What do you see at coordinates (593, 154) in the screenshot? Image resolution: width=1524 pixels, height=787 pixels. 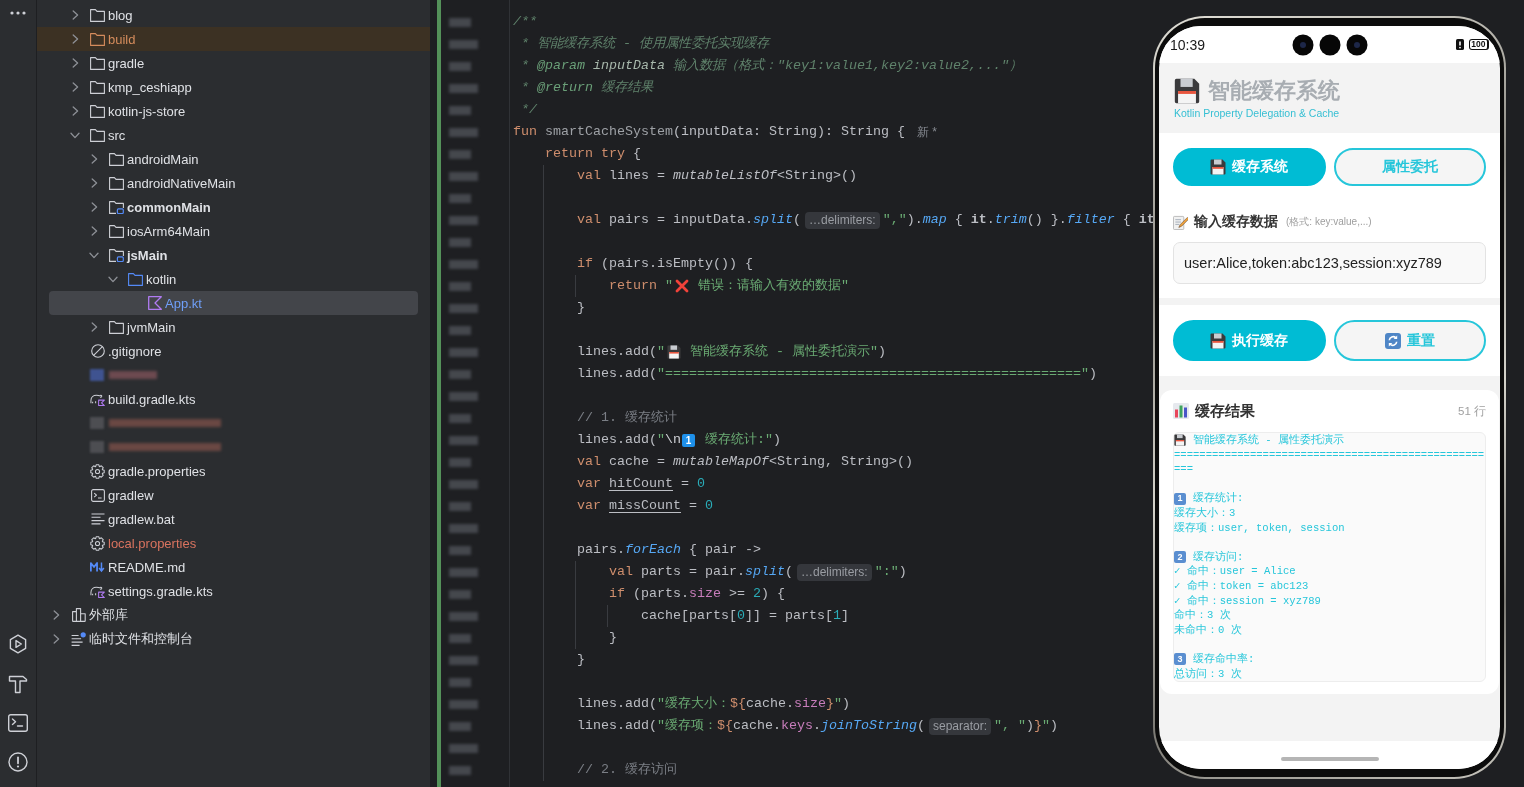 I see `code-text: return try {` at bounding box center [593, 154].